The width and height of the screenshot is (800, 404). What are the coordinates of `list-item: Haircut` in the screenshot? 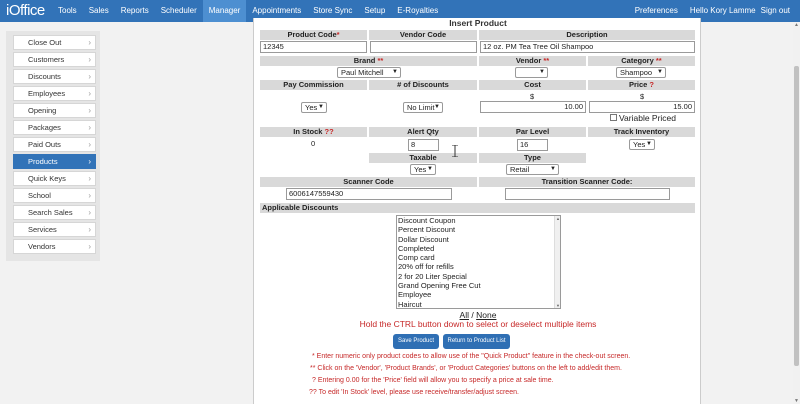 It's located at (478, 304).